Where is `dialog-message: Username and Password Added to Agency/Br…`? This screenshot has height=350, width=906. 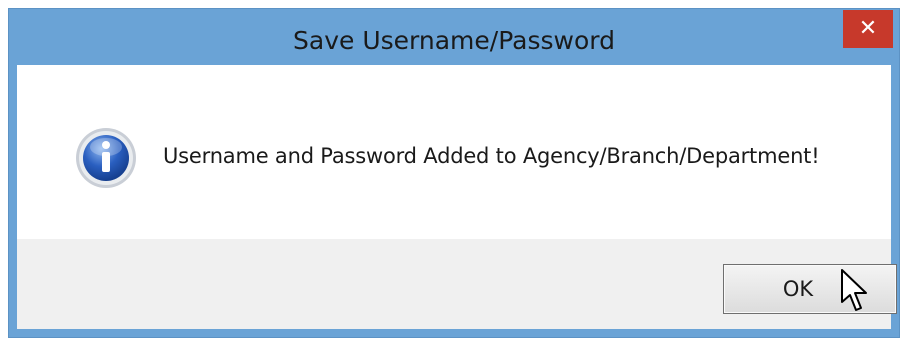 dialog-message: Username and Password Added to Agency/Br… is located at coordinates (491, 156).